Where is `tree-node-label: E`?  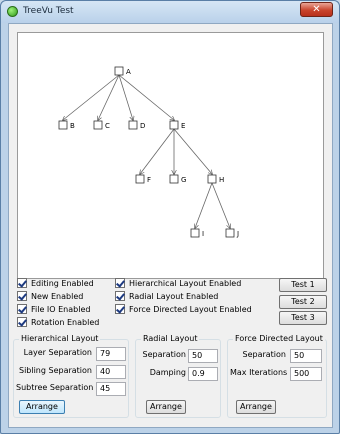
tree-node-label: E is located at coordinates (183, 126).